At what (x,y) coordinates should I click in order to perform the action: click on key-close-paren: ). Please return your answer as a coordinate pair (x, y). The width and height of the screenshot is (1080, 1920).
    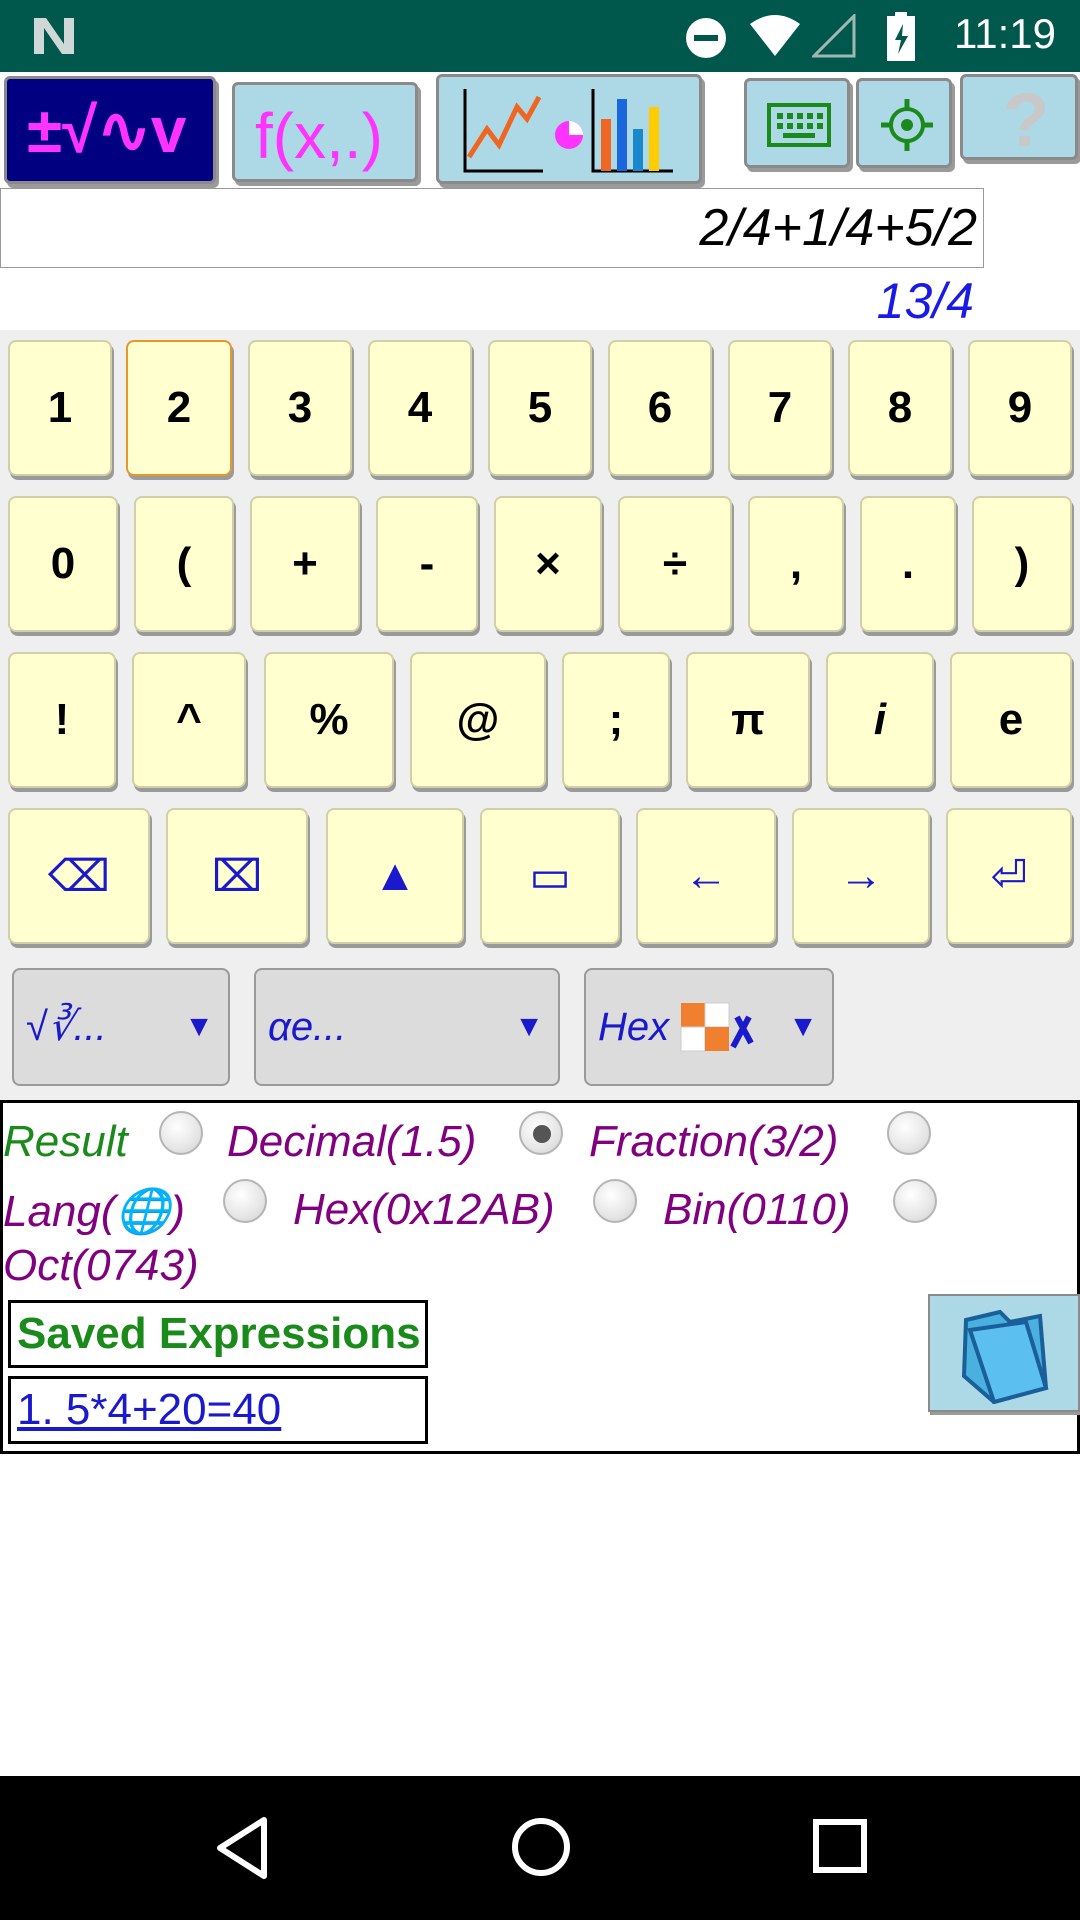
    Looking at the image, I should click on (1022, 564).